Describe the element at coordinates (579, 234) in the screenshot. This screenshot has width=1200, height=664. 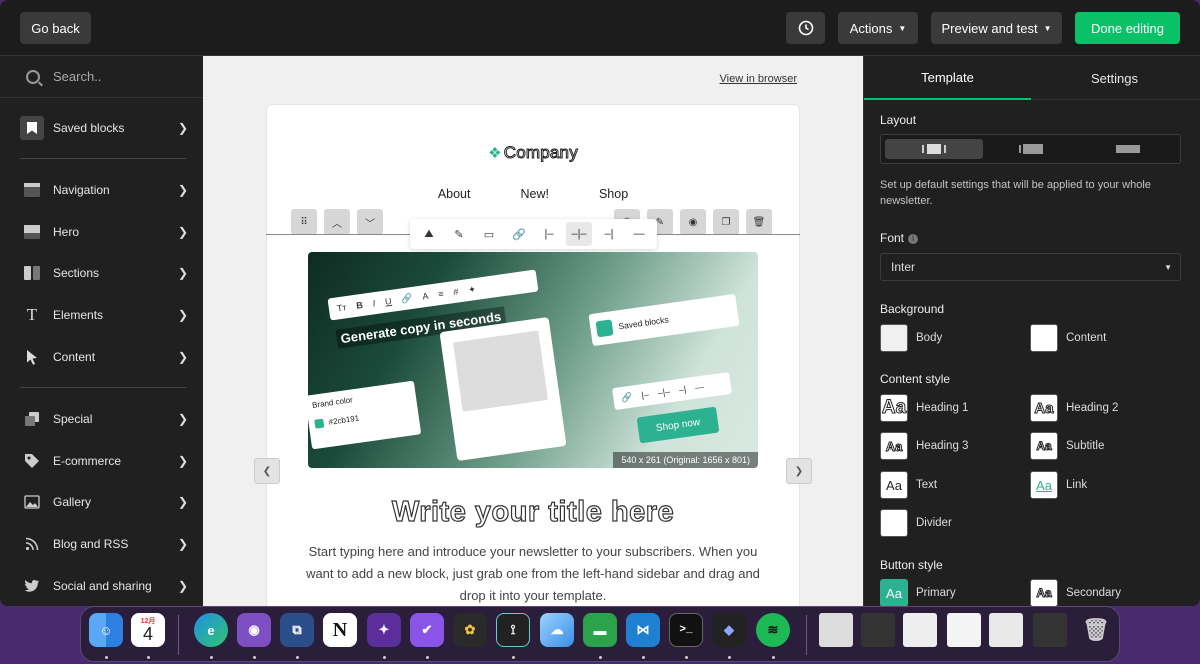
I see `align-center-icon: –|–` at that location.